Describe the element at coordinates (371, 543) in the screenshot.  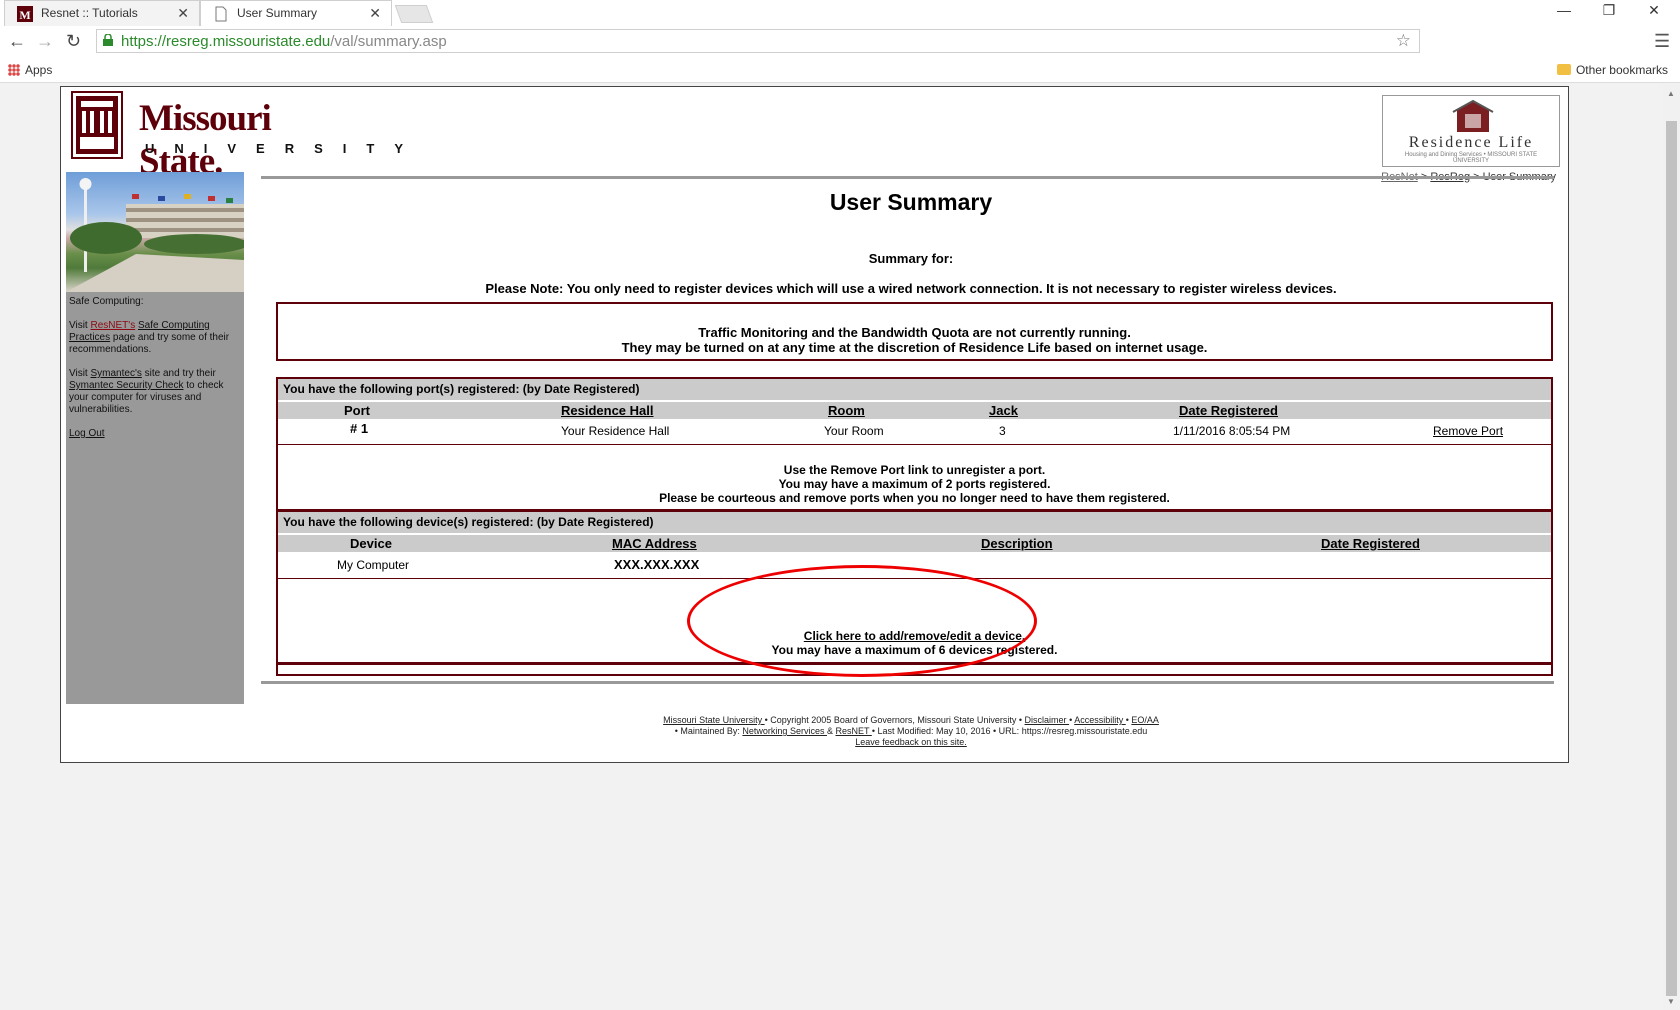
I see `col-device: Device` at that location.